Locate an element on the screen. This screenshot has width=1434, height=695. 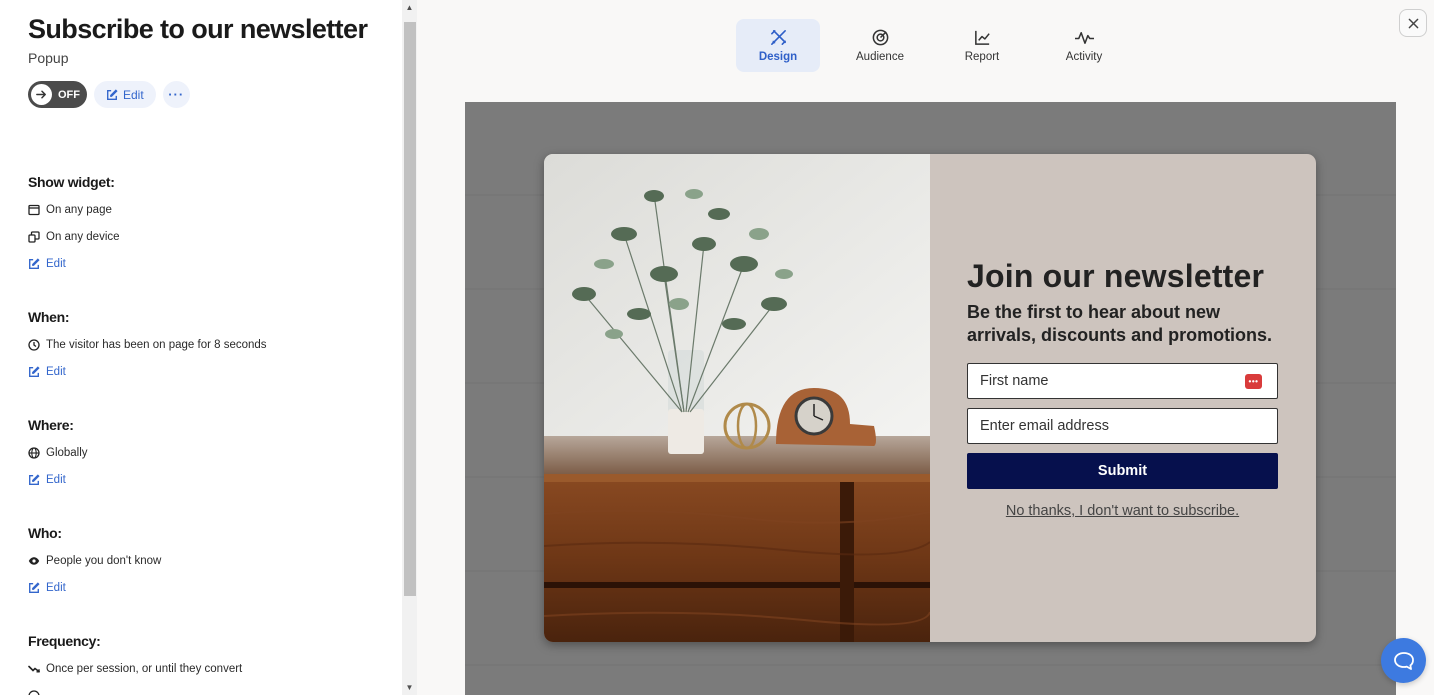
section-who: Who: People you don't know Edit is located at coordinates (208, 560).